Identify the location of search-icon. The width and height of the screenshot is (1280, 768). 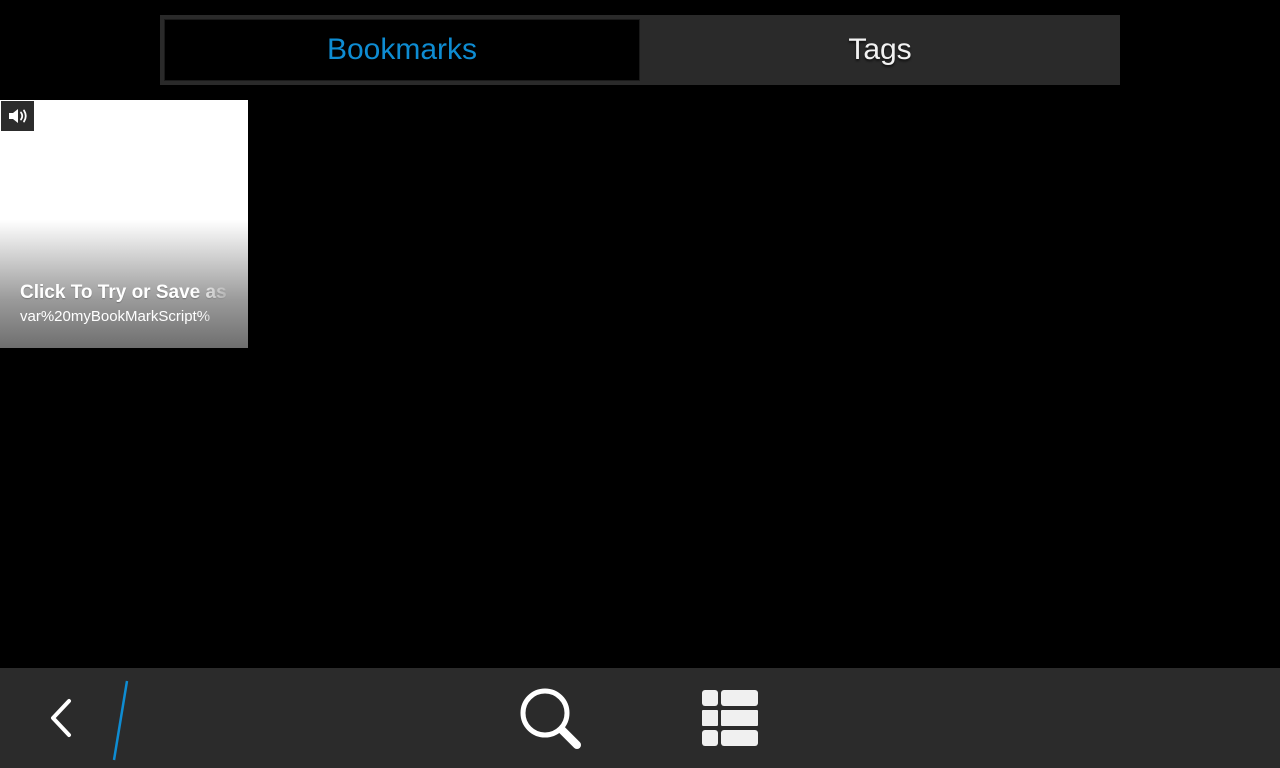
(550, 718).